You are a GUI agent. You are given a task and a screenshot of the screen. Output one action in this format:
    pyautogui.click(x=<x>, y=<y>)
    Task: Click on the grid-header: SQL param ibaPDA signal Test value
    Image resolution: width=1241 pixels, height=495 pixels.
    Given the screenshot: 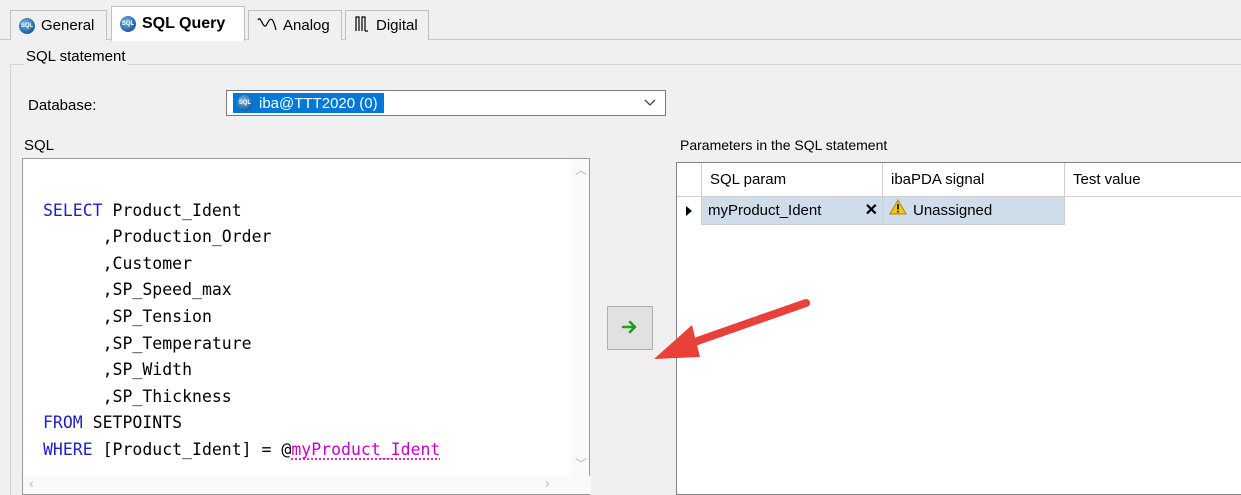 What is the action you would take?
    pyautogui.click(x=959, y=180)
    